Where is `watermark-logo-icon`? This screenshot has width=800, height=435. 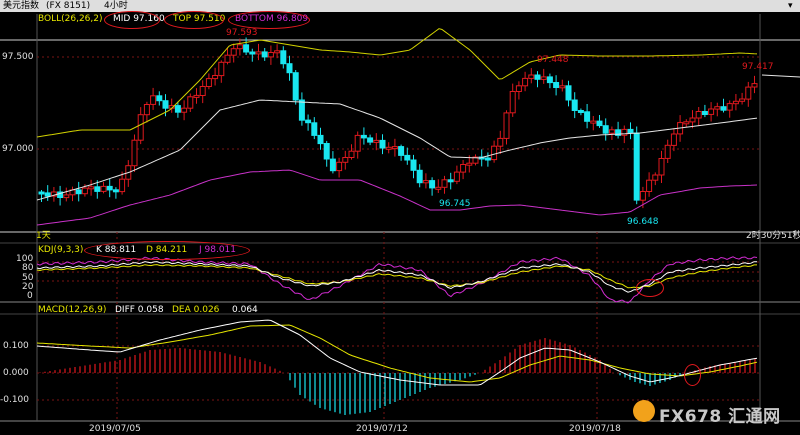 watermark-logo-icon is located at coordinates (644, 411).